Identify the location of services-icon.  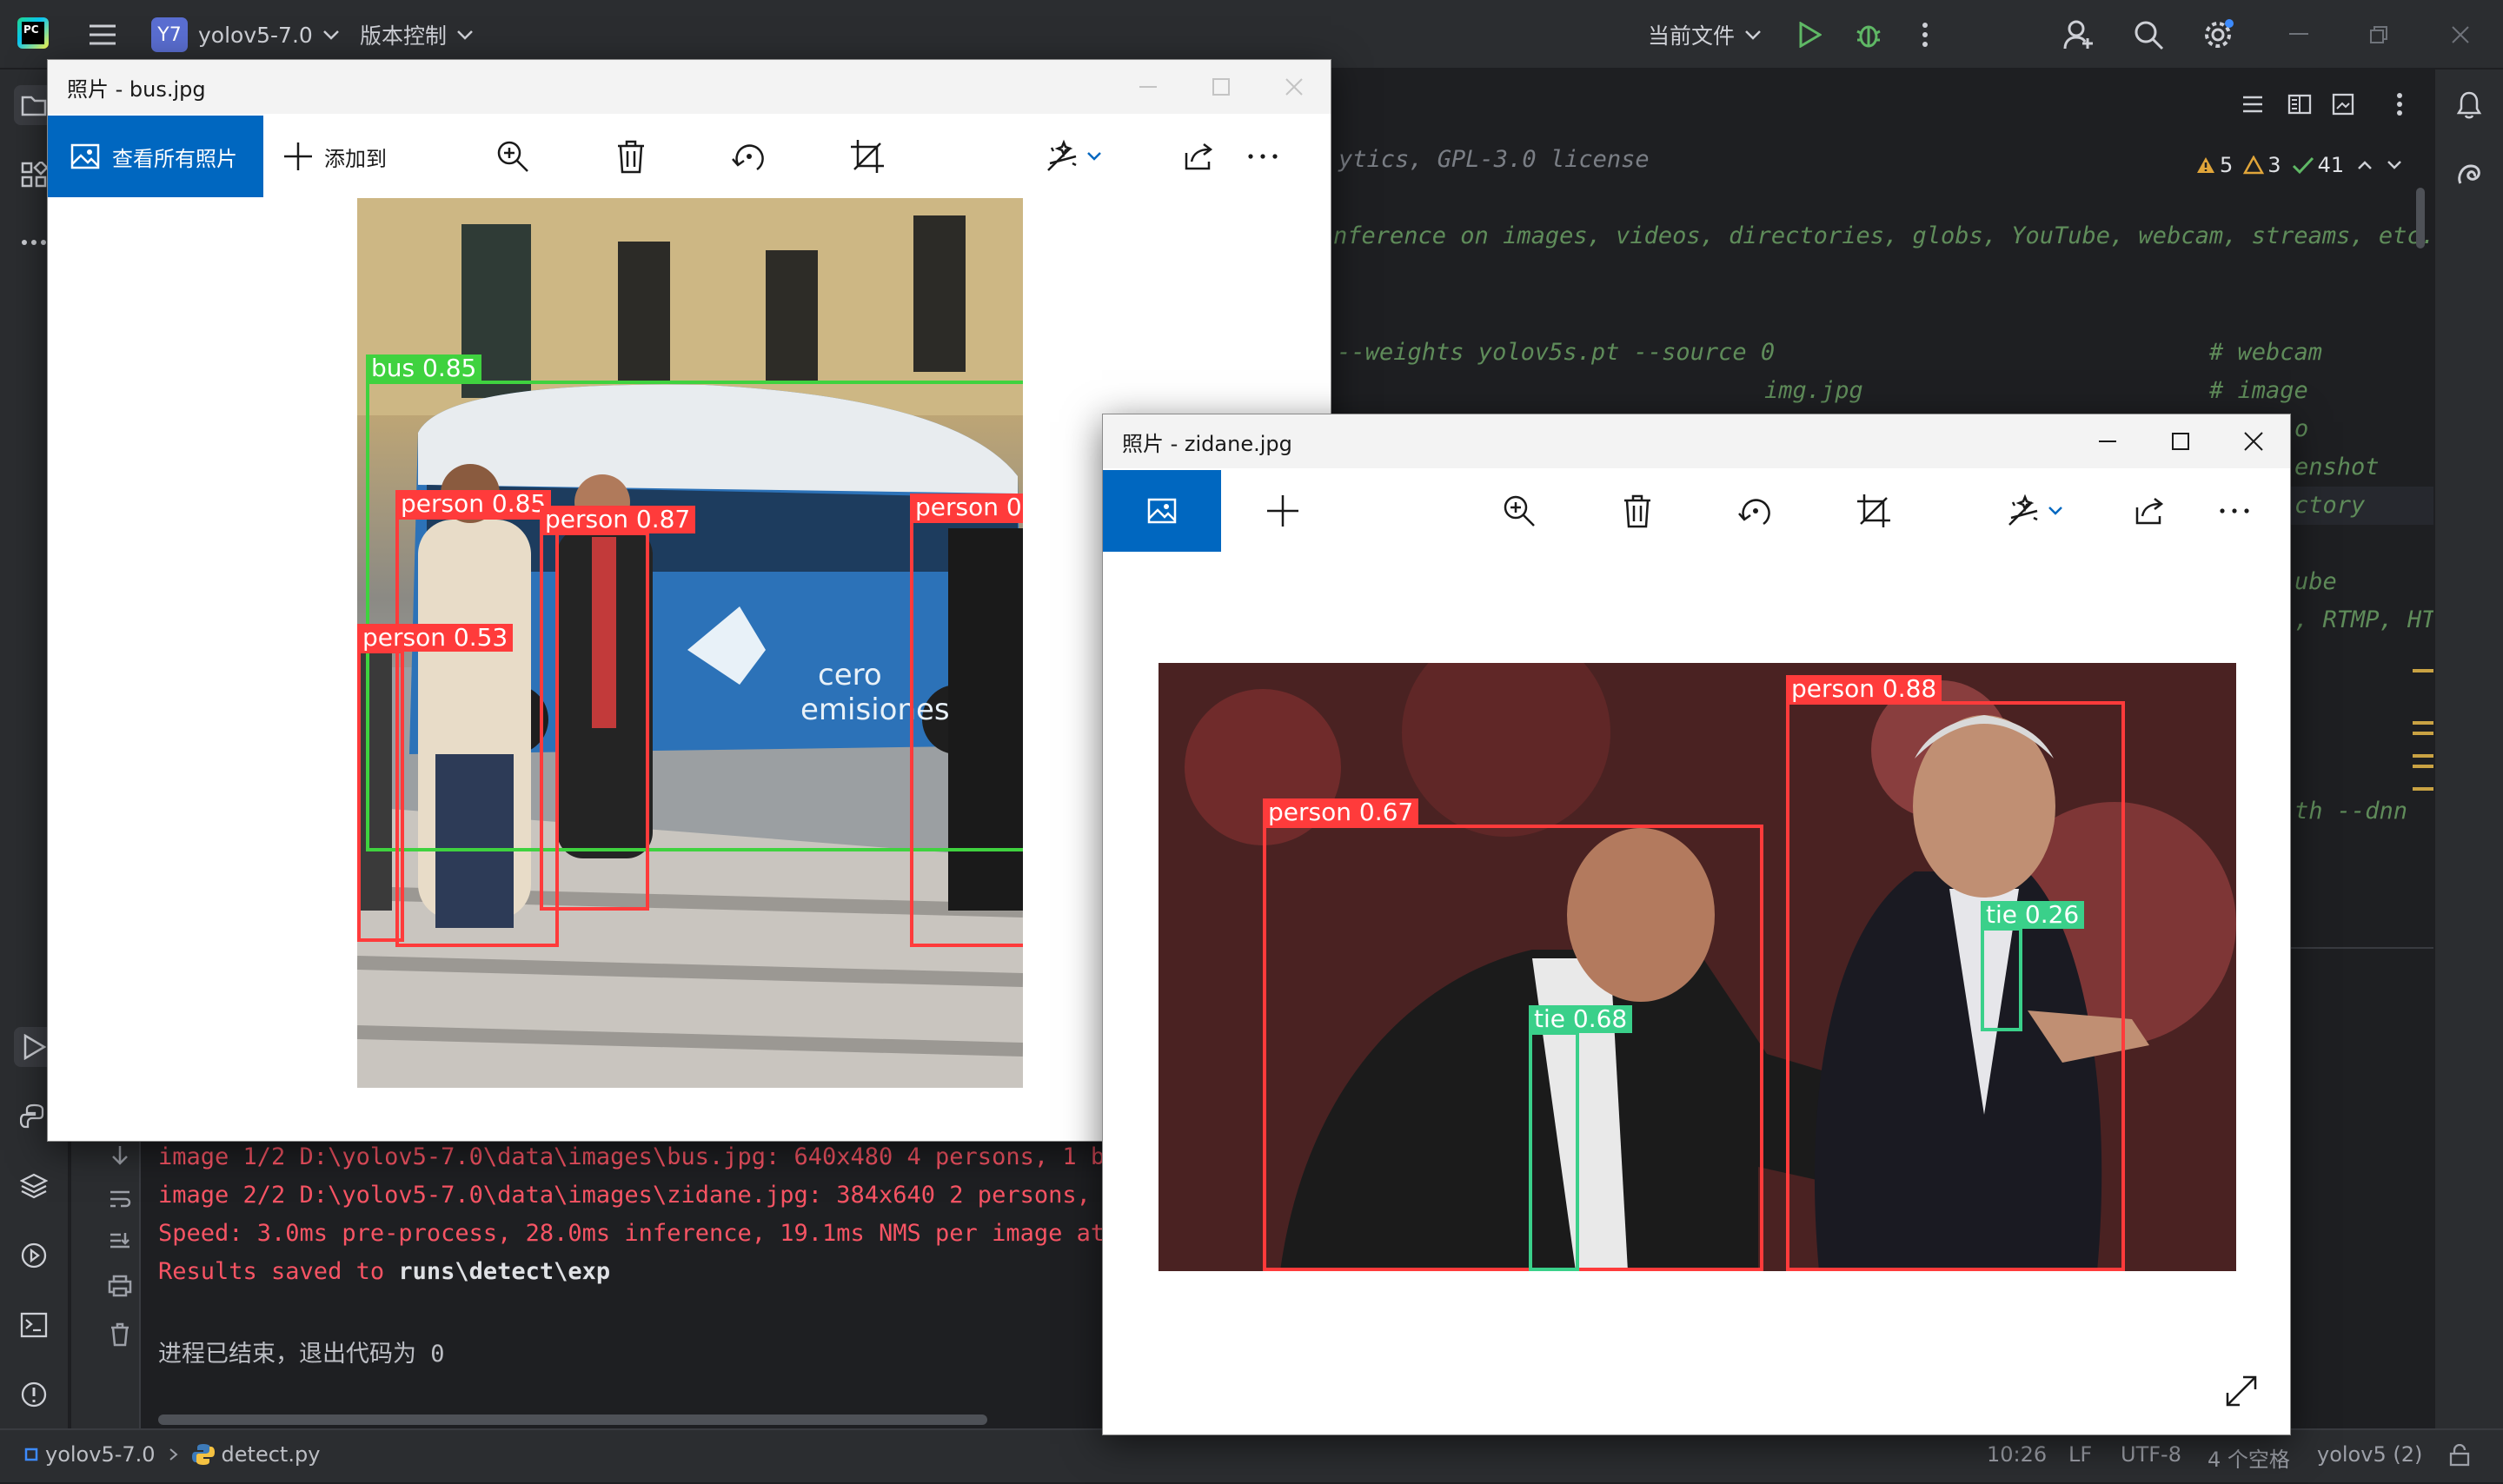
(34, 1255).